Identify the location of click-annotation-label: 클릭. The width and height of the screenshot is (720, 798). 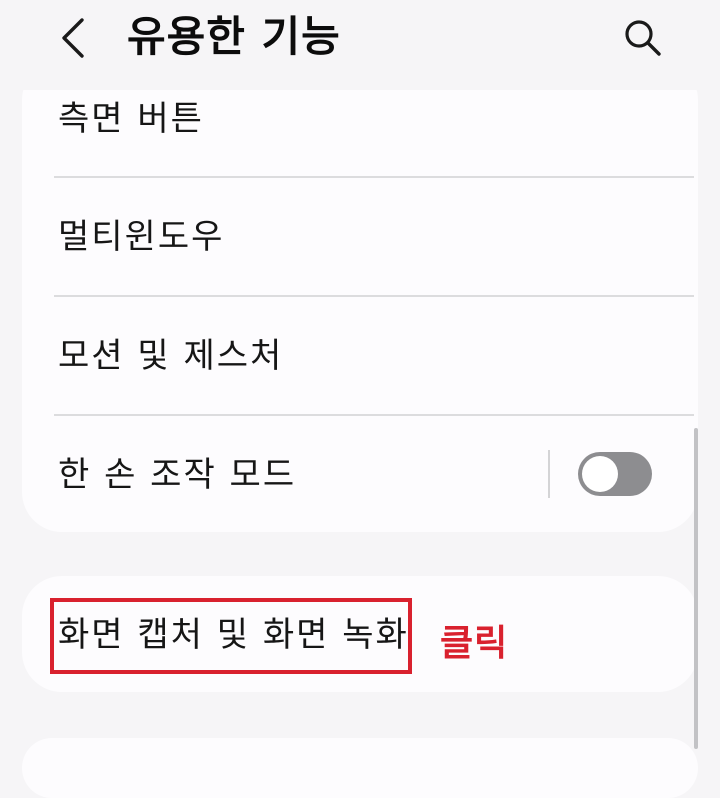
(474, 643).